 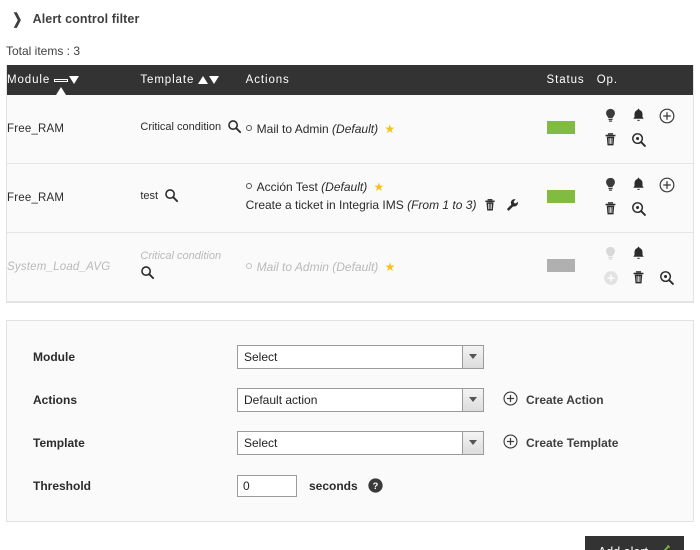 What do you see at coordinates (396, 80) in the screenshot?
I see `column-header-actions: Actions` at bounding box center [396, 80].